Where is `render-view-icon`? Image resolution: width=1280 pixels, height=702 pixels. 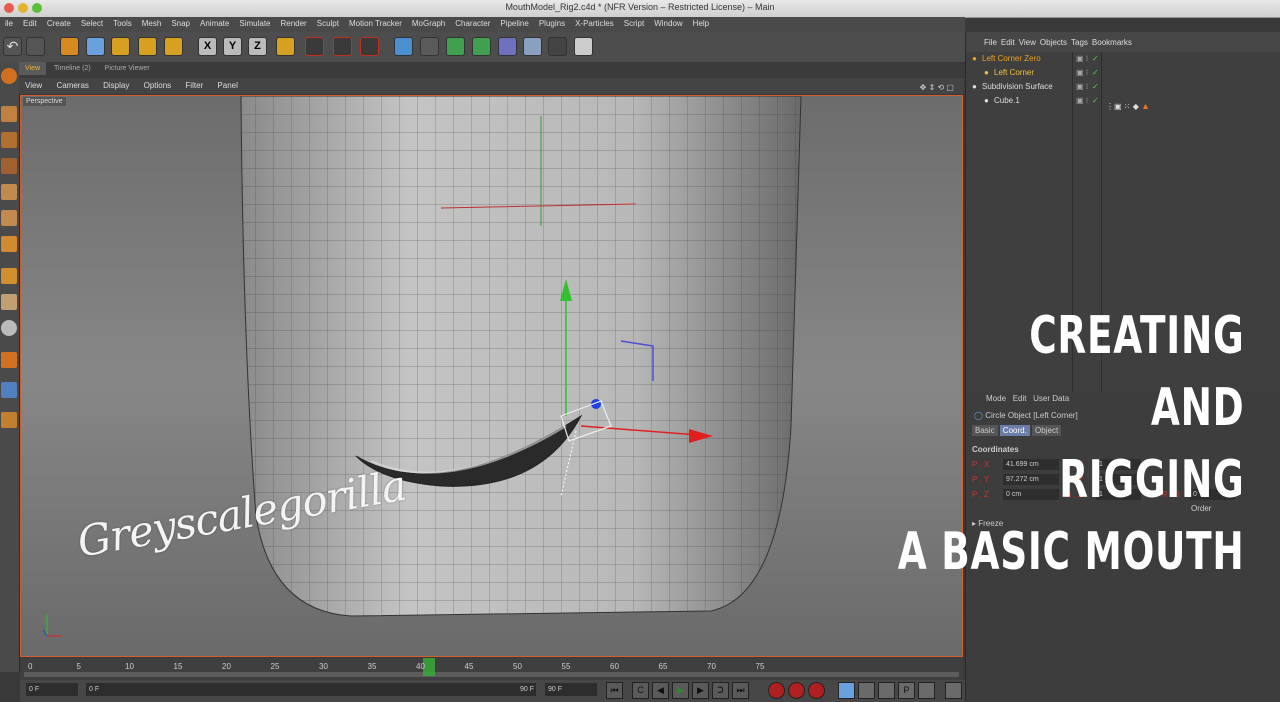
render-view-icon is located at coordinates (314, 46).